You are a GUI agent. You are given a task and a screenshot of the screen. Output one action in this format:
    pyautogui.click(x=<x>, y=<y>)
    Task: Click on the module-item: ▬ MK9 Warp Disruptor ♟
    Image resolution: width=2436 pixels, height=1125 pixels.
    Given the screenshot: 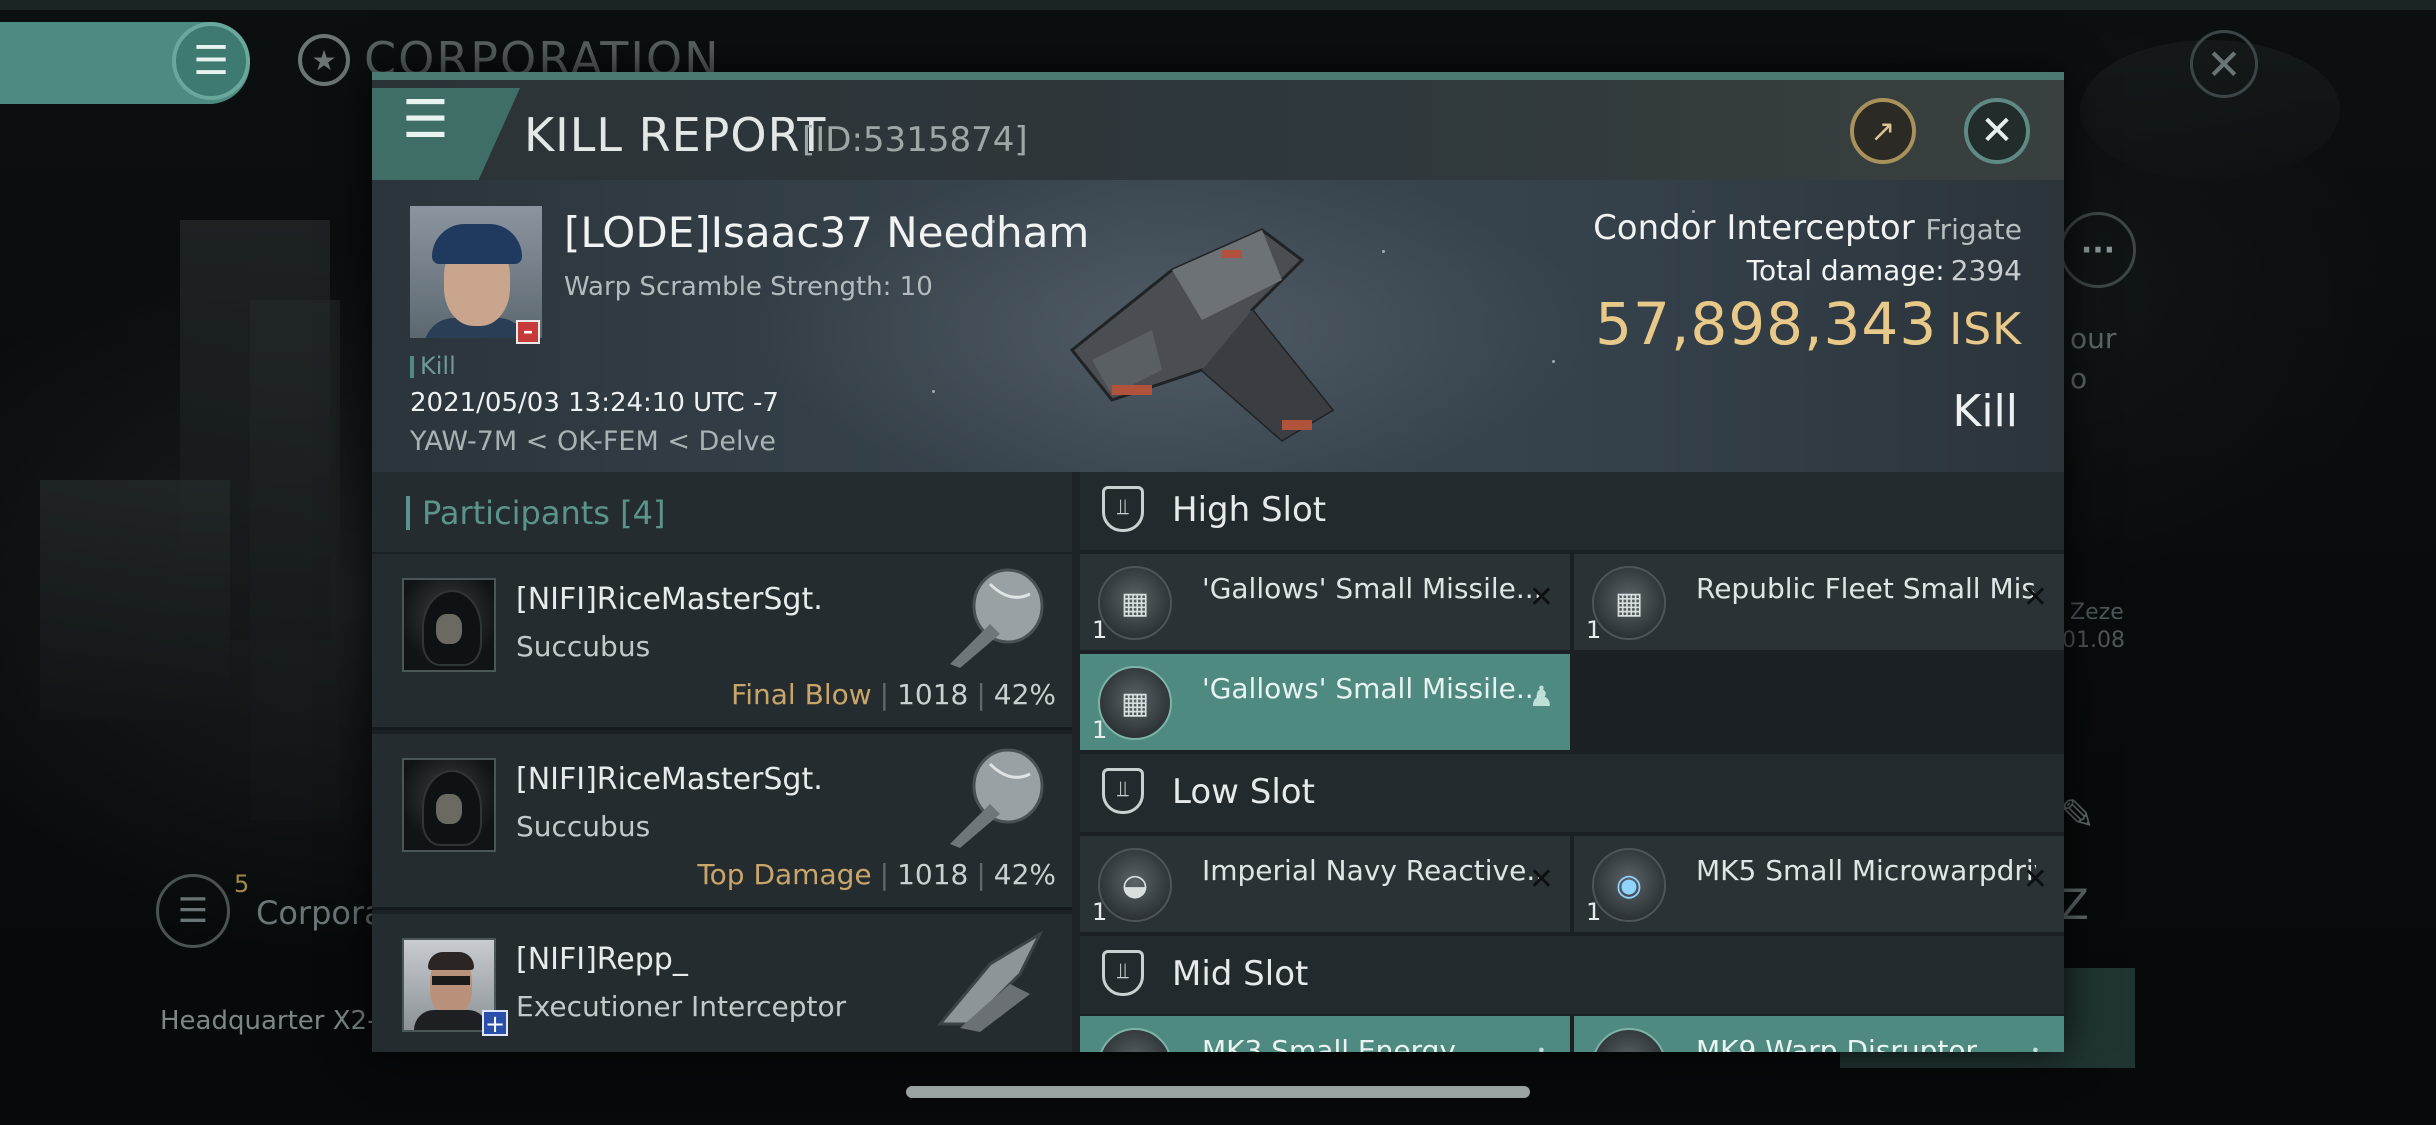 What is the action you would take?
    pyautogui.click(x=1819, y=1034)
    